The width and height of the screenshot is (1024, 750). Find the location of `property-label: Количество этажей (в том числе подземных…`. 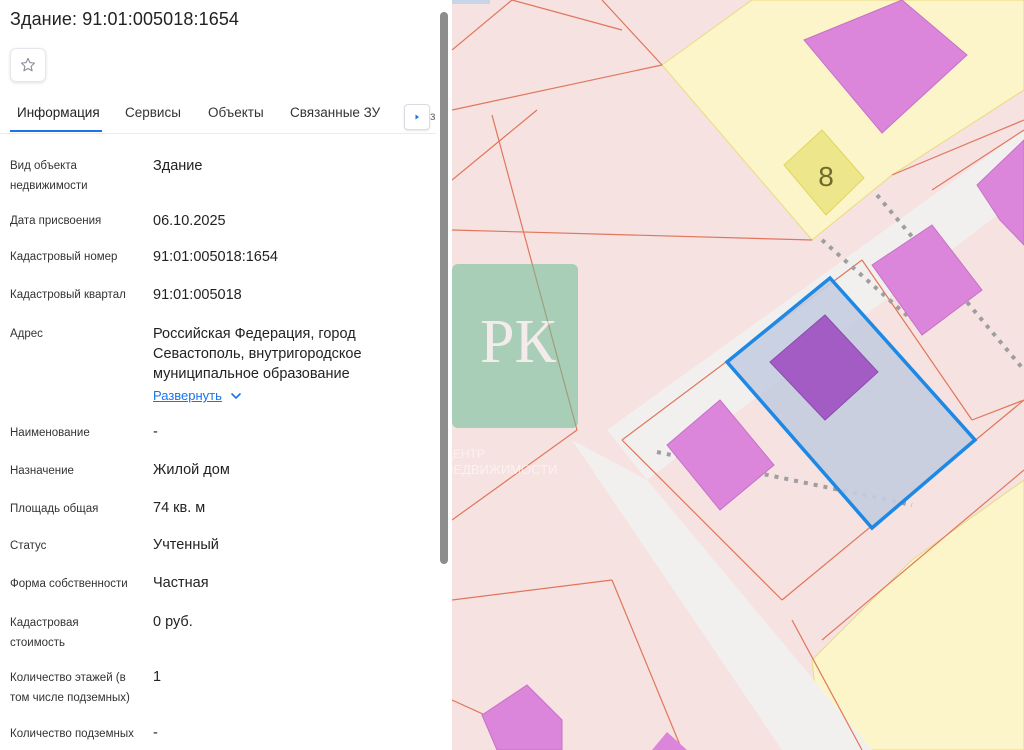

property-label: Количество этажей (в том числе подземных… is located at coordinates (70, 688).